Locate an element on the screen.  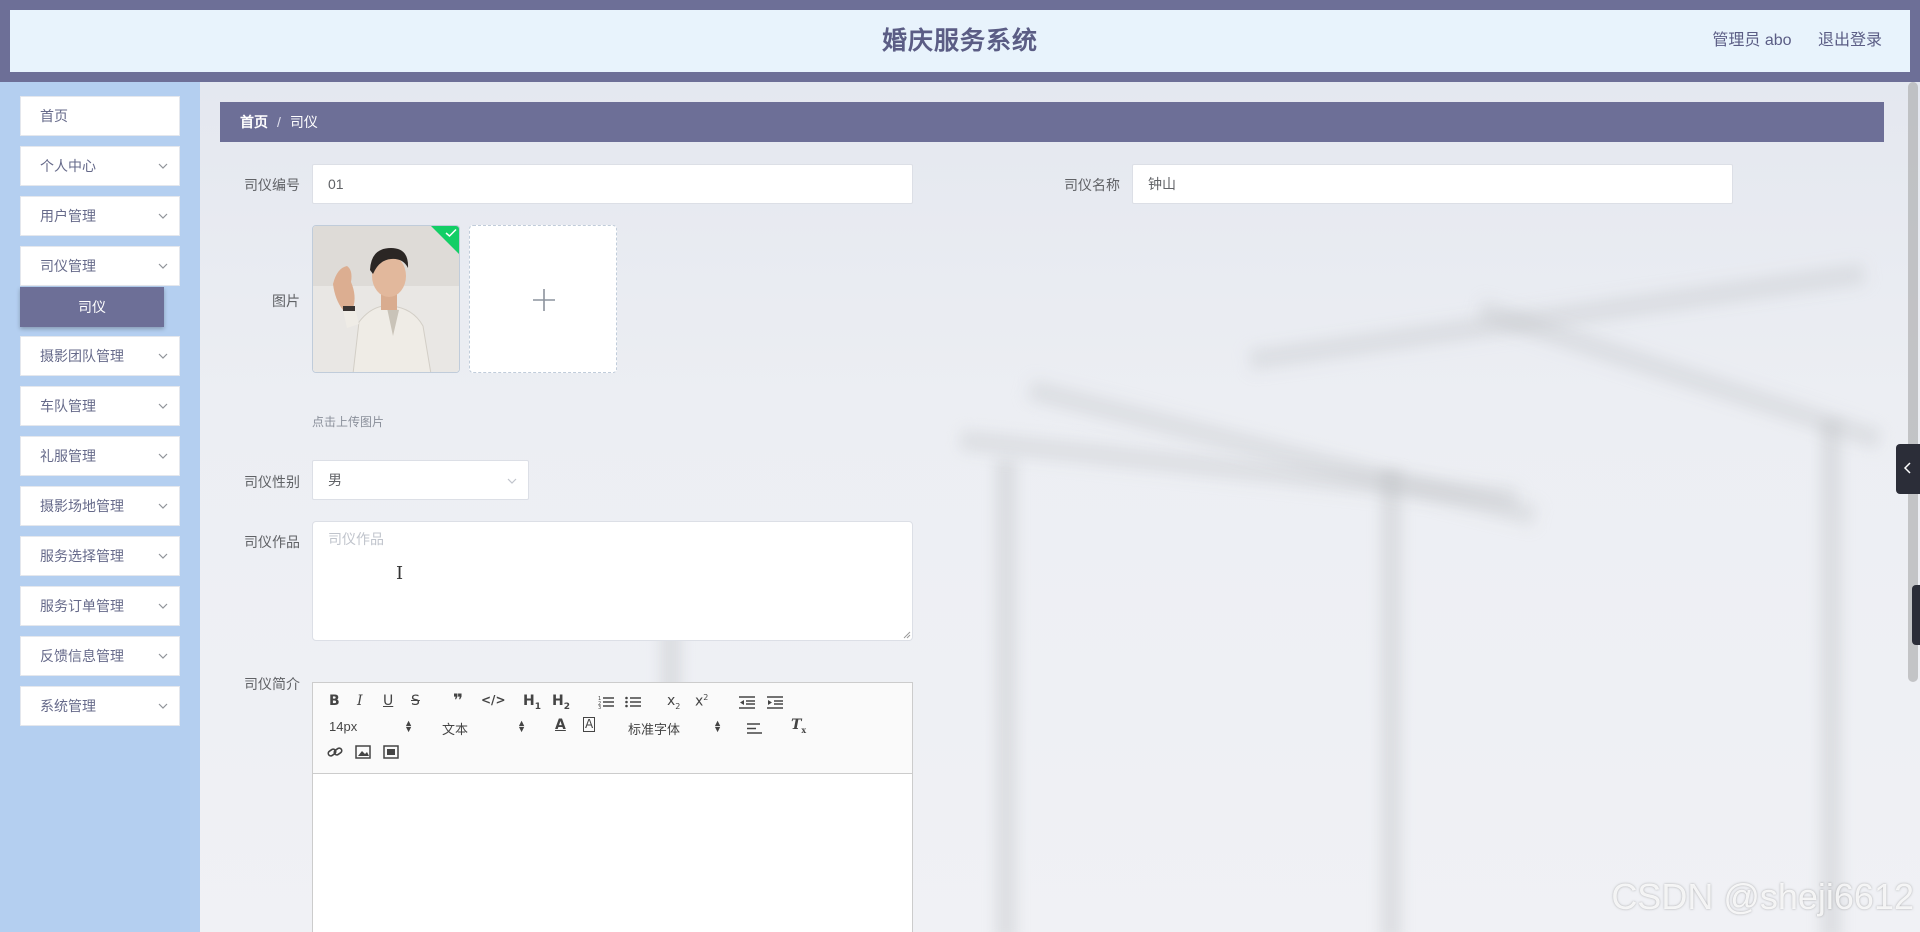
sidebar-item-label: 摄影团队管理 is located at coordinates (82, 356).